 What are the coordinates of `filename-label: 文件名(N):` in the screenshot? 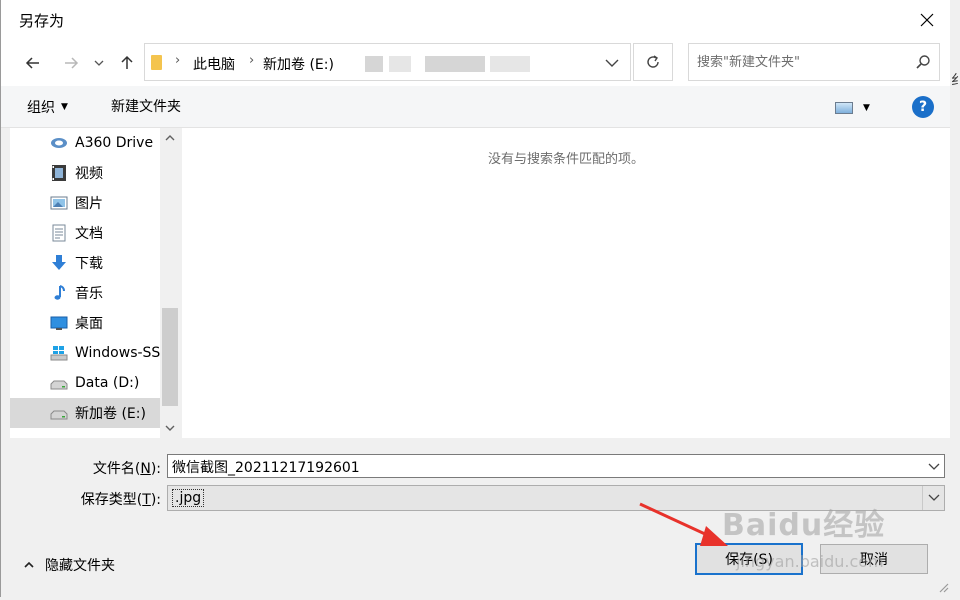 It's located at (126, 469).